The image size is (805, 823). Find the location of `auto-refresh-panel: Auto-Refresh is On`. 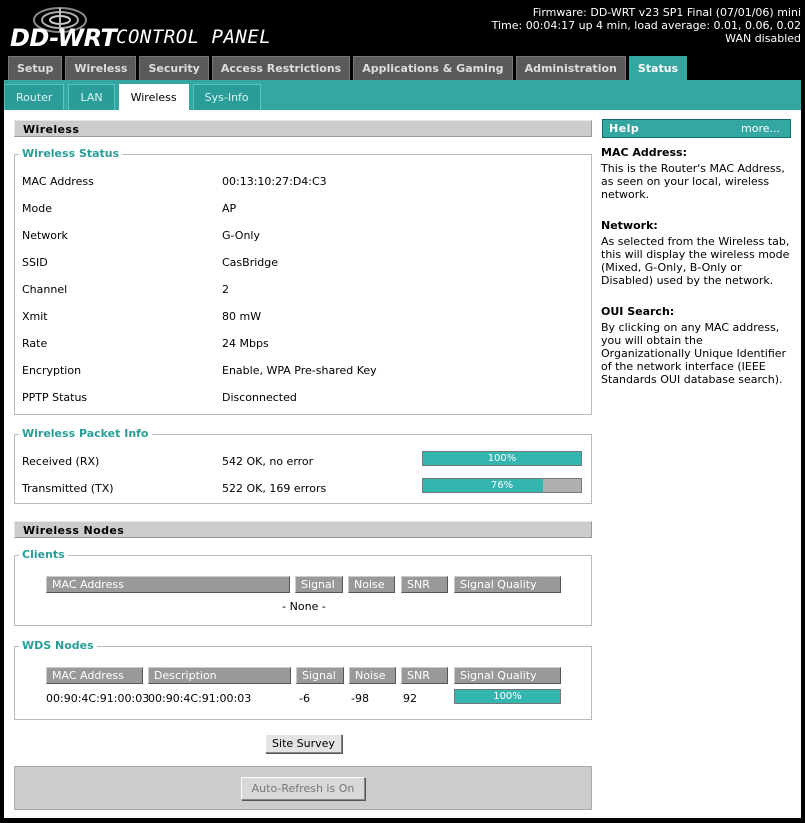

auto-refresh-panel: Auto-Refresh is On is located at coordinates (303, 788).